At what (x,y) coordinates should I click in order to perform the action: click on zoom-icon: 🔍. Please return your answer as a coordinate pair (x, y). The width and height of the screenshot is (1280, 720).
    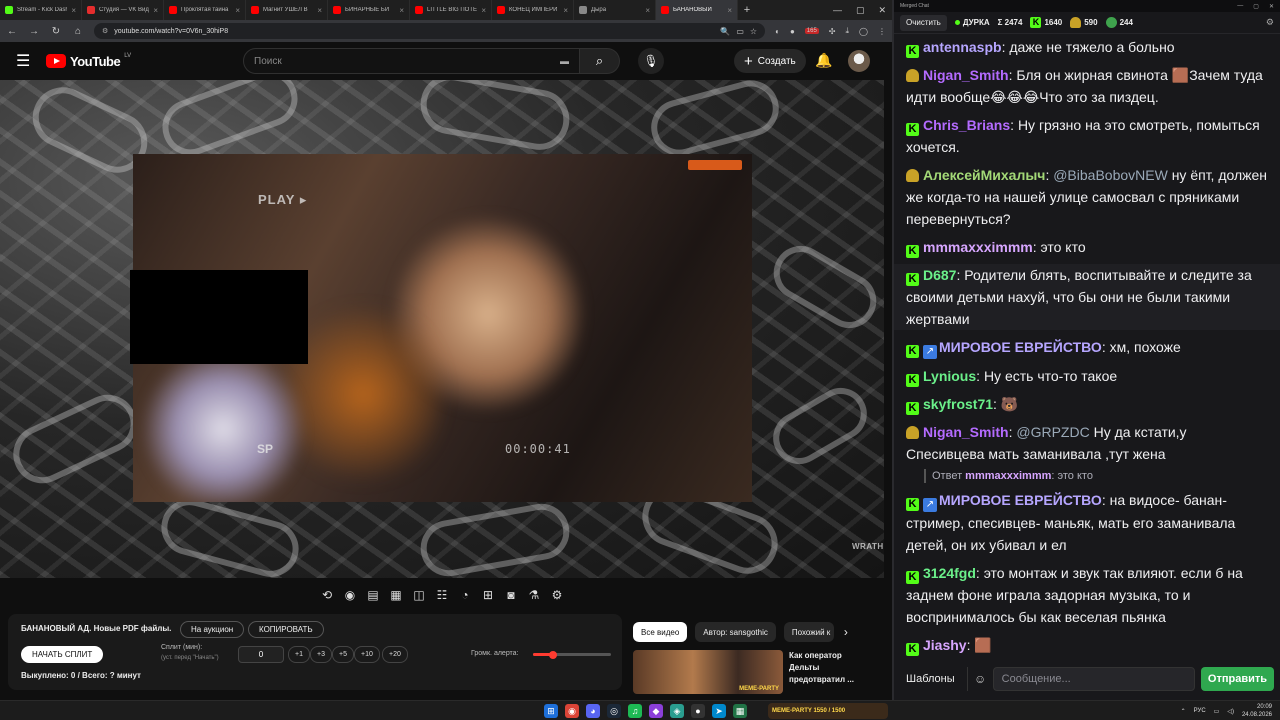
    Looking at the image, I should click on (725, 31).